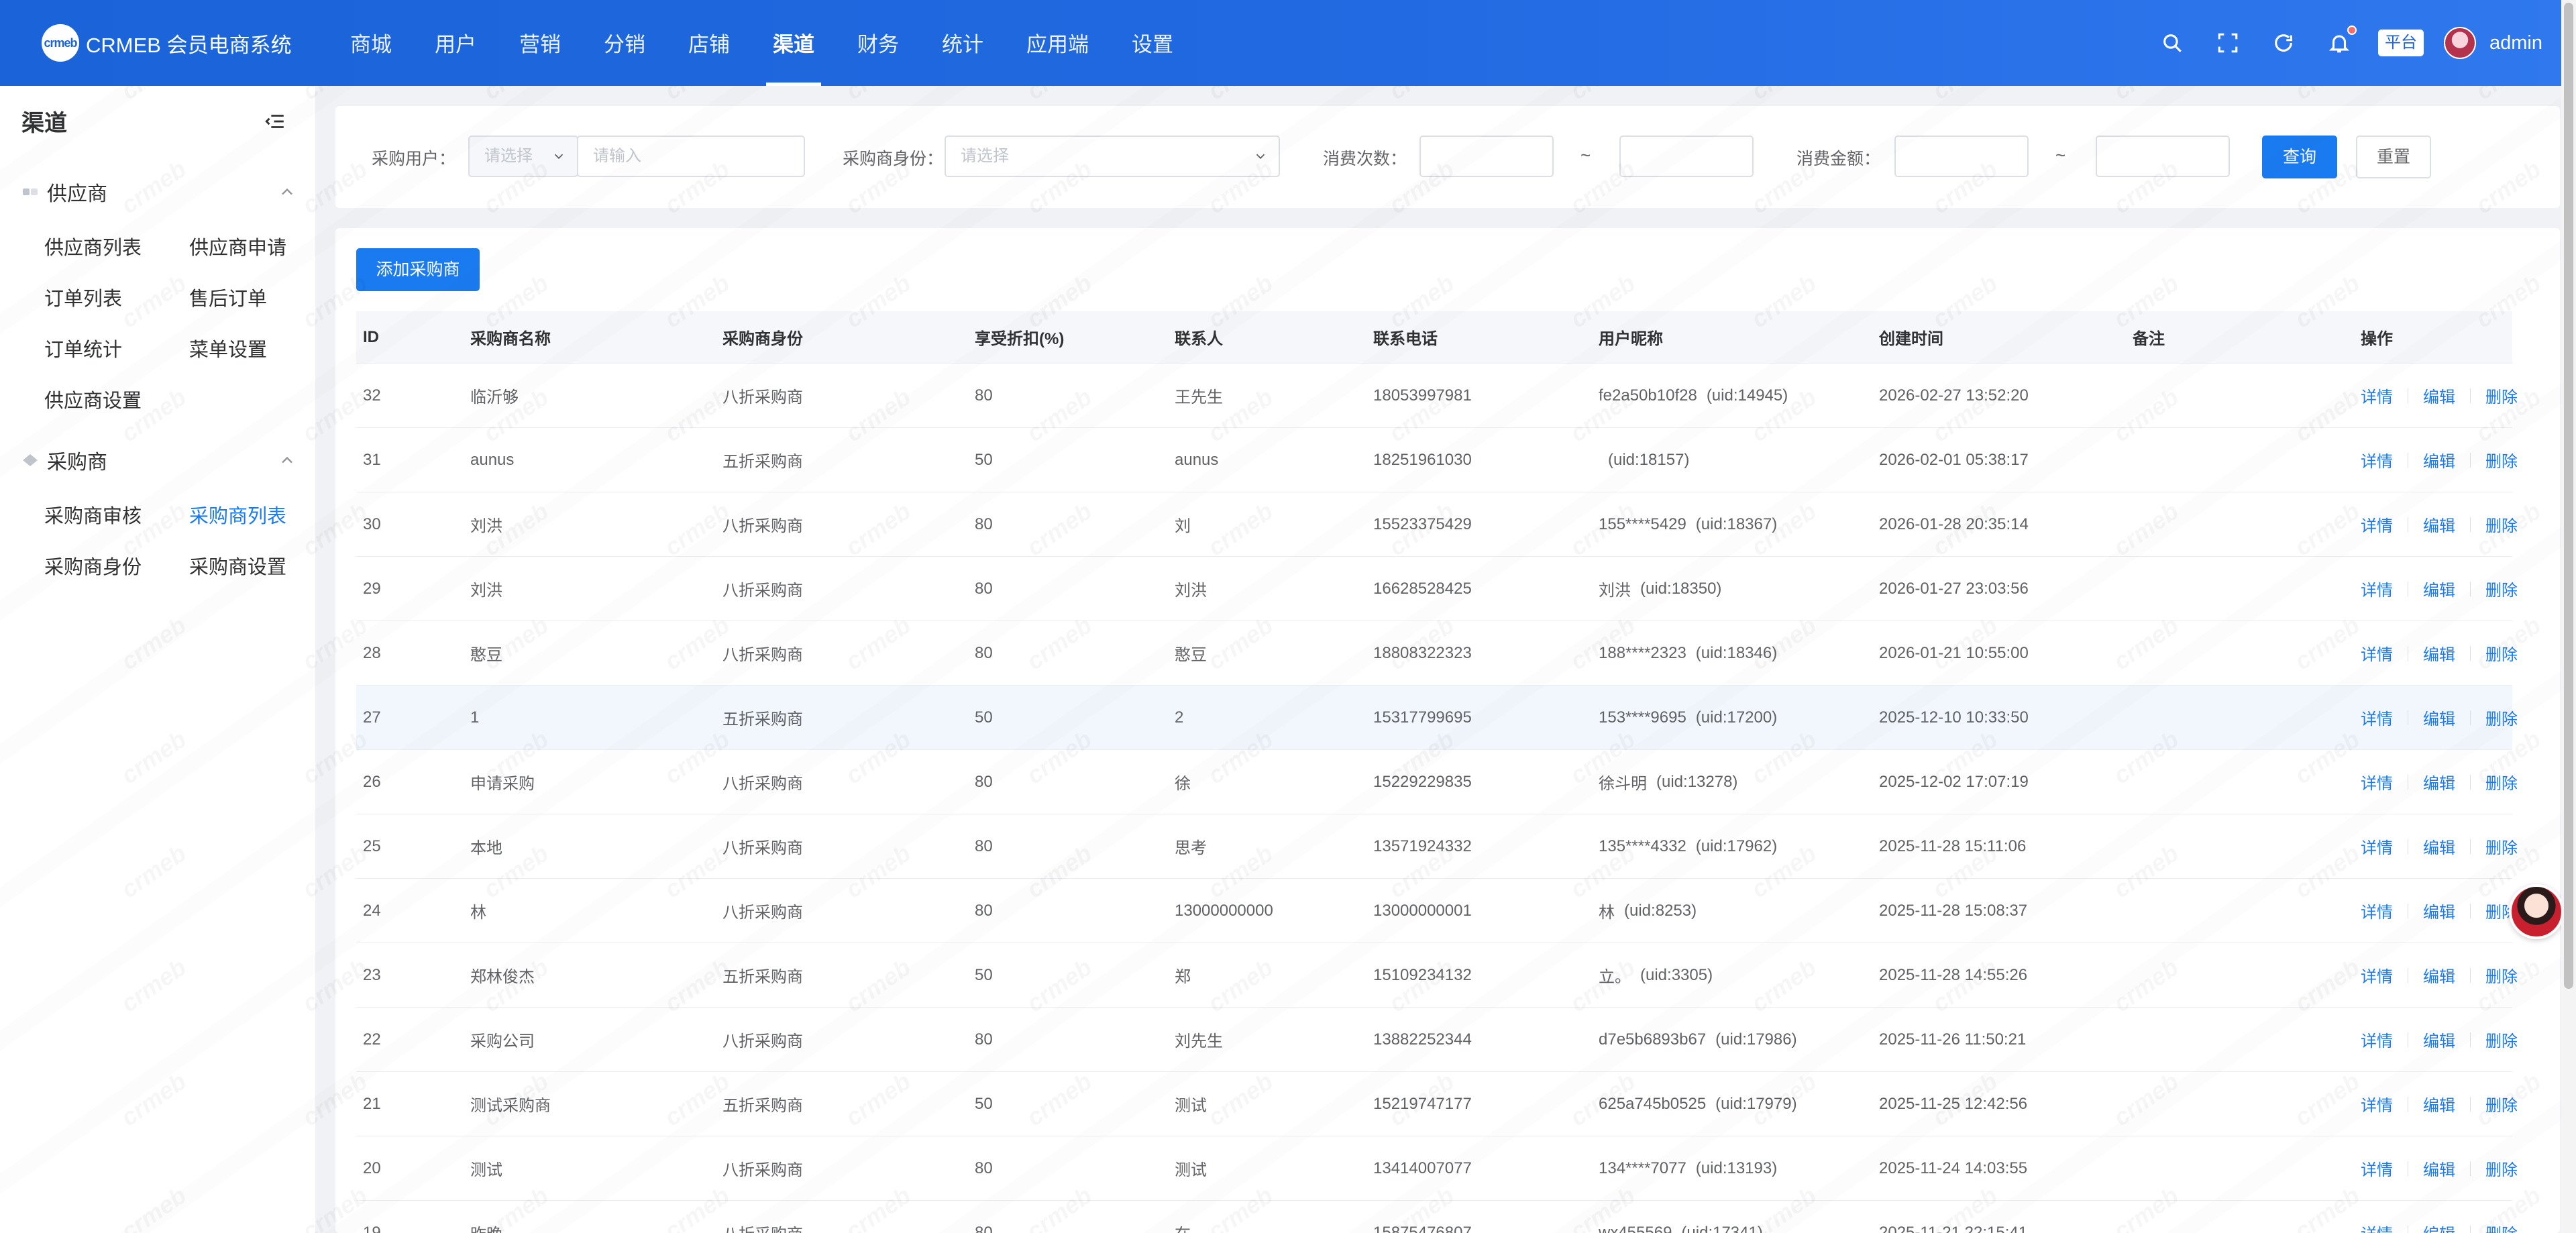 This screenshot has width=2576, height=1233. What do you see at coordinates (2460, 43) in the screenshot?
I see `avatar` at bounding box center [2460, 43].